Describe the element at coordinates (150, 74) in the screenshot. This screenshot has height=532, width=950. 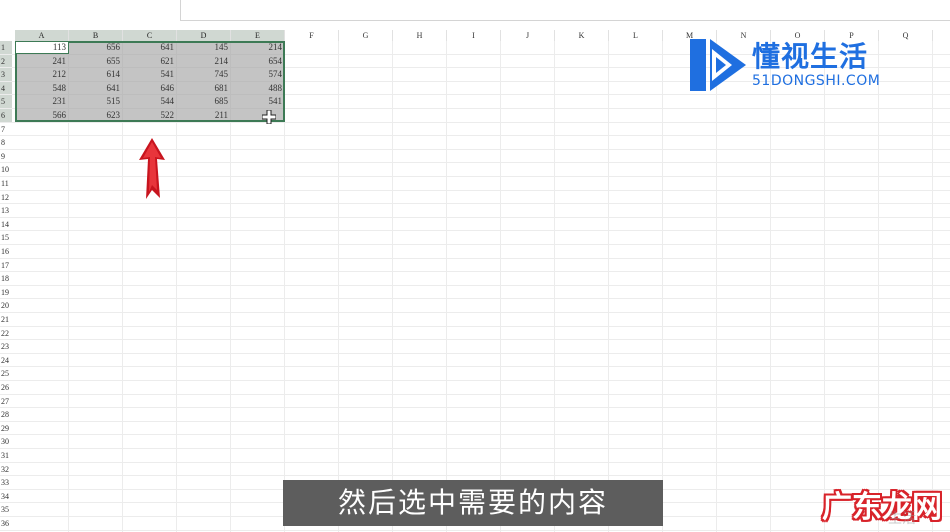
I see `cell-C3: 541` at that location.